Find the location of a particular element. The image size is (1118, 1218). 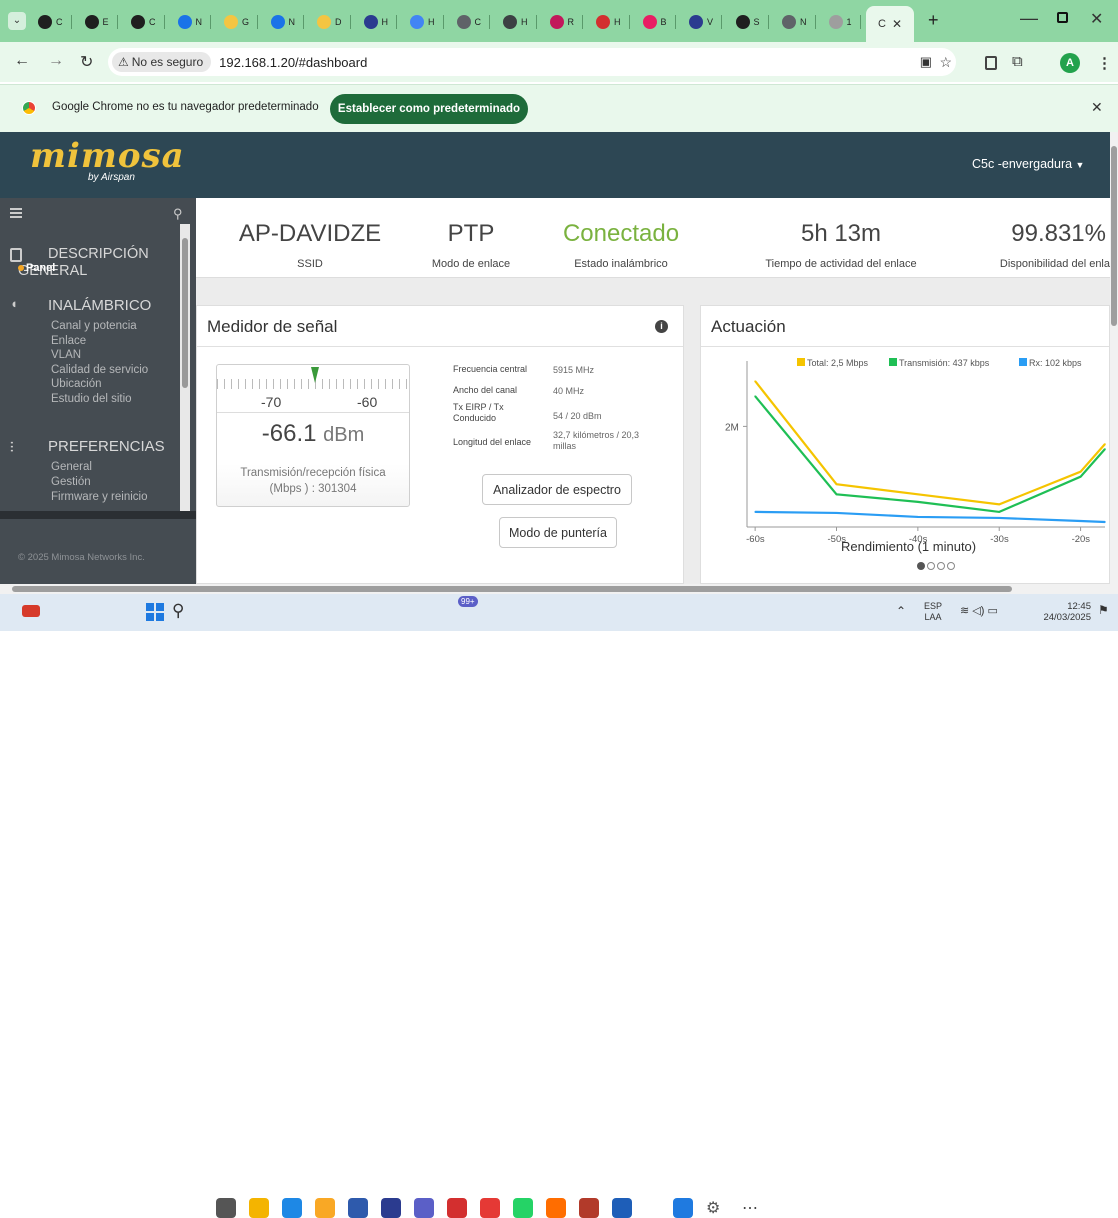

sidebar-item-panel: Panel is located at coordinates (36, 268).